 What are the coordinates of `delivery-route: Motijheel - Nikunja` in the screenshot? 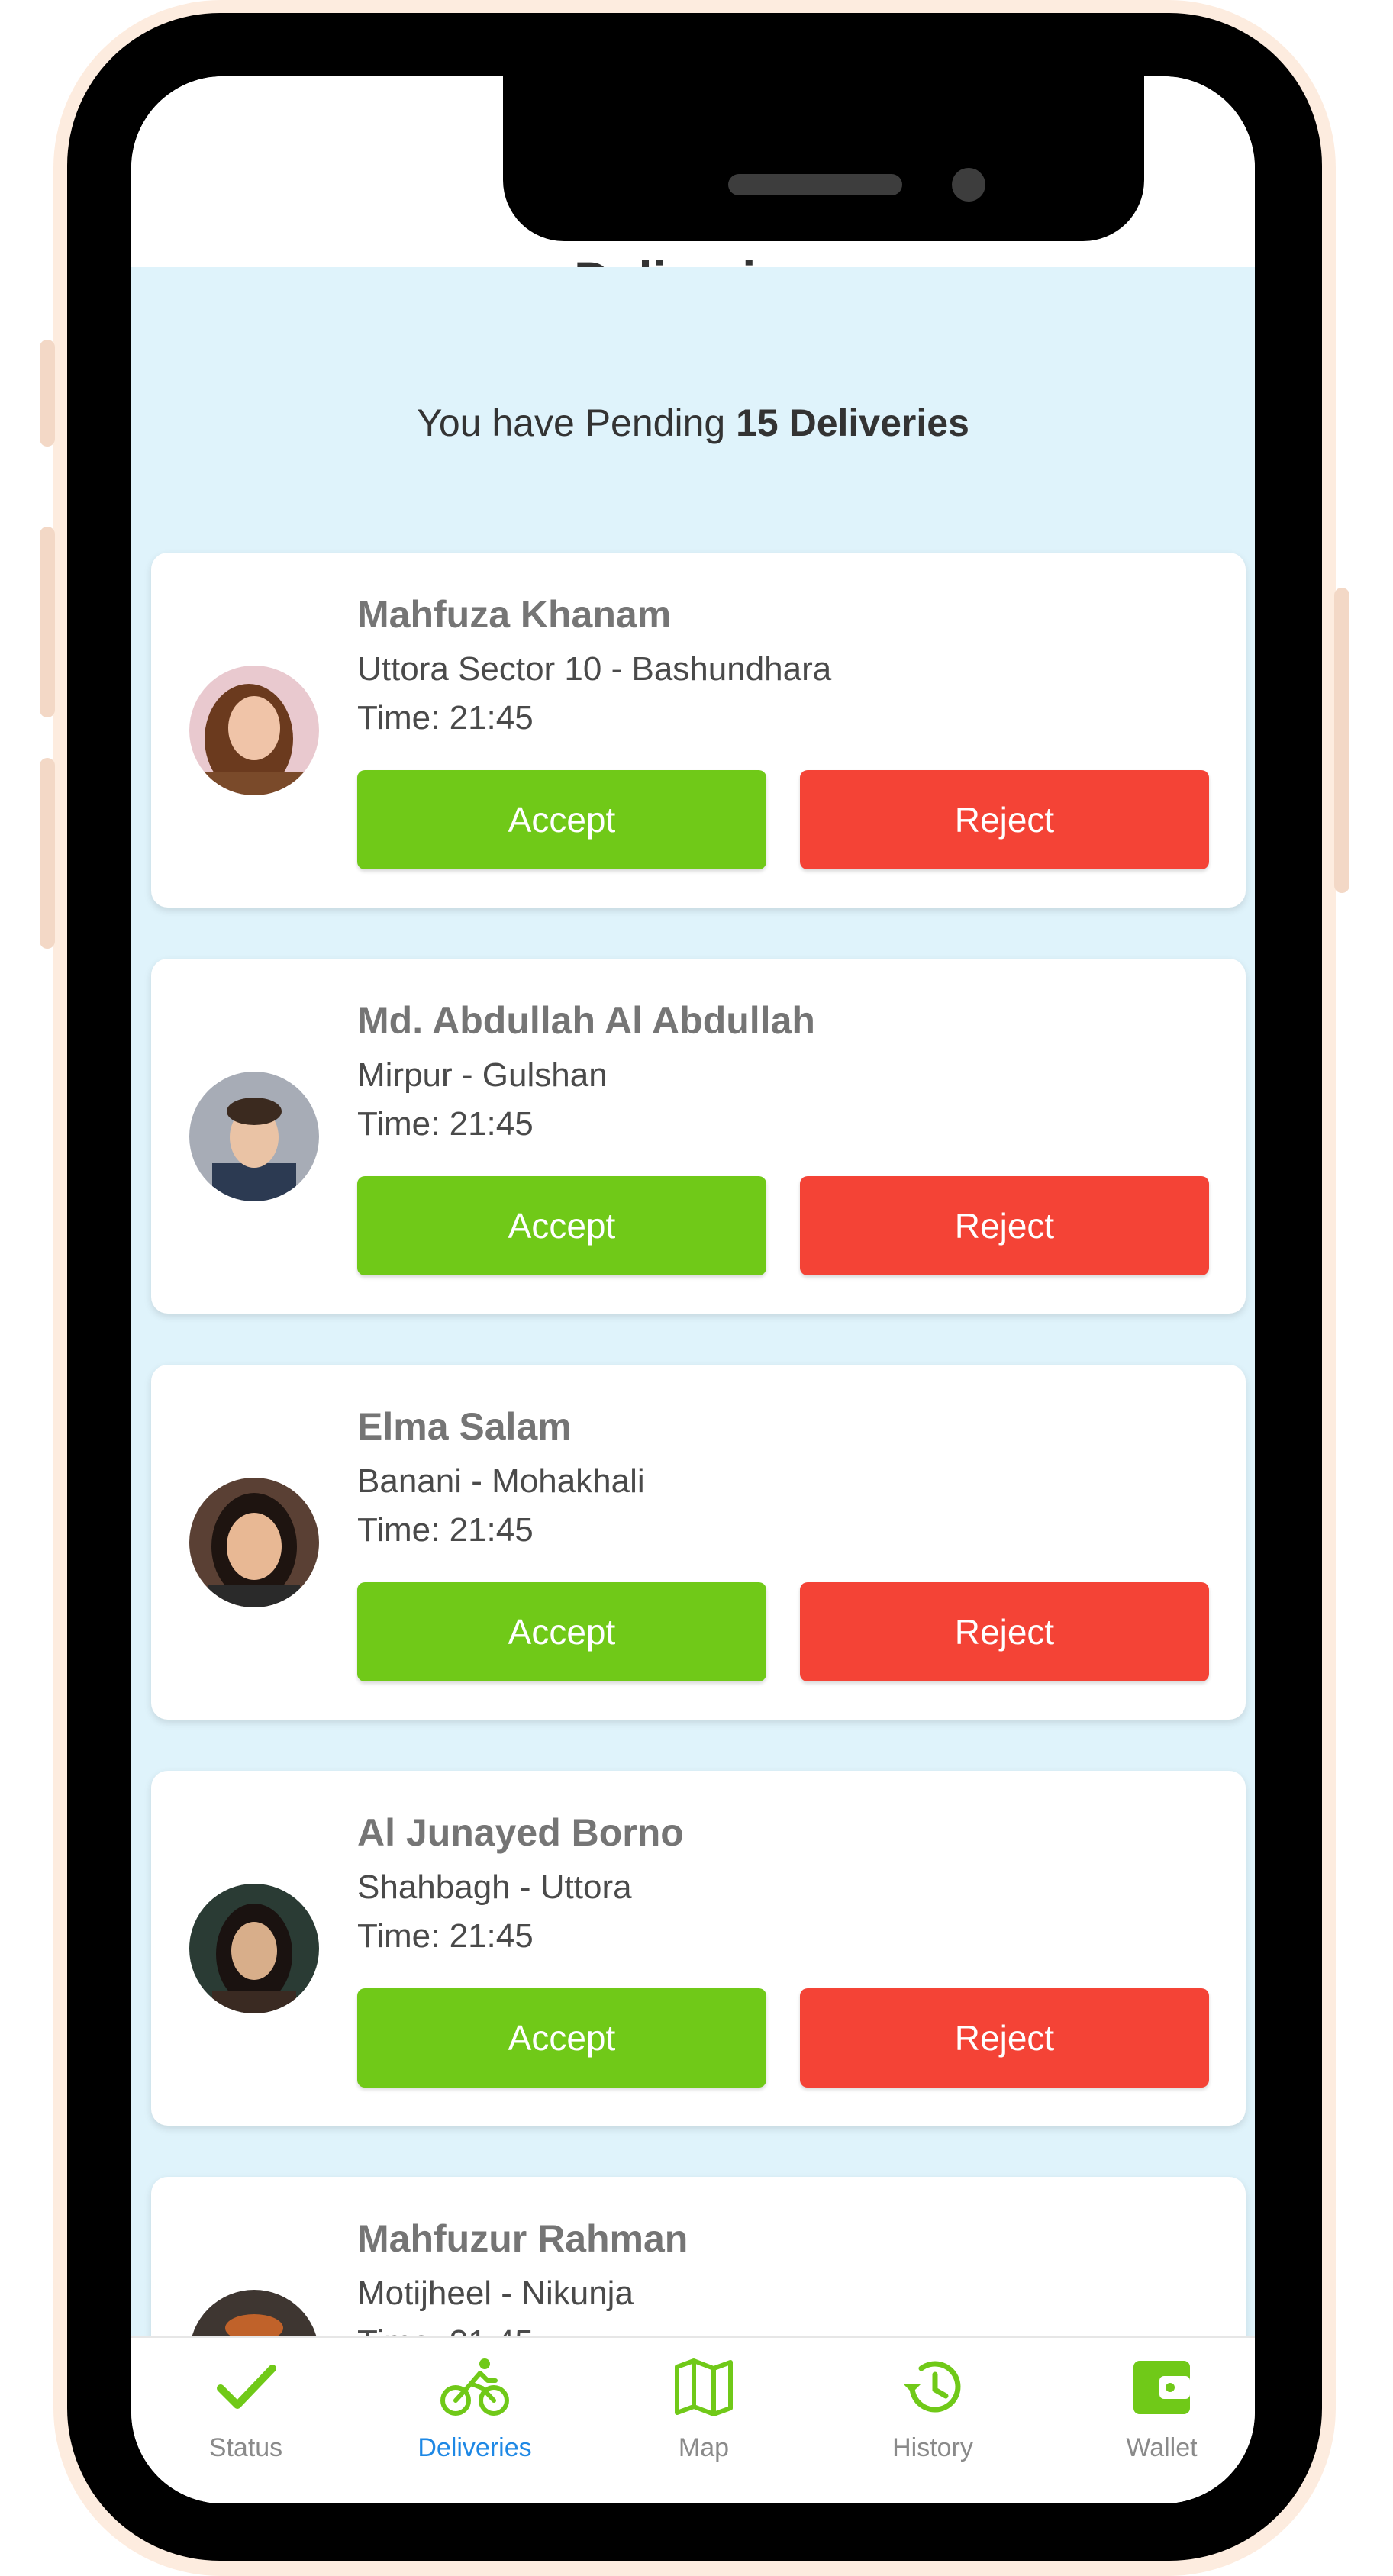 It's located at (495, 2294).